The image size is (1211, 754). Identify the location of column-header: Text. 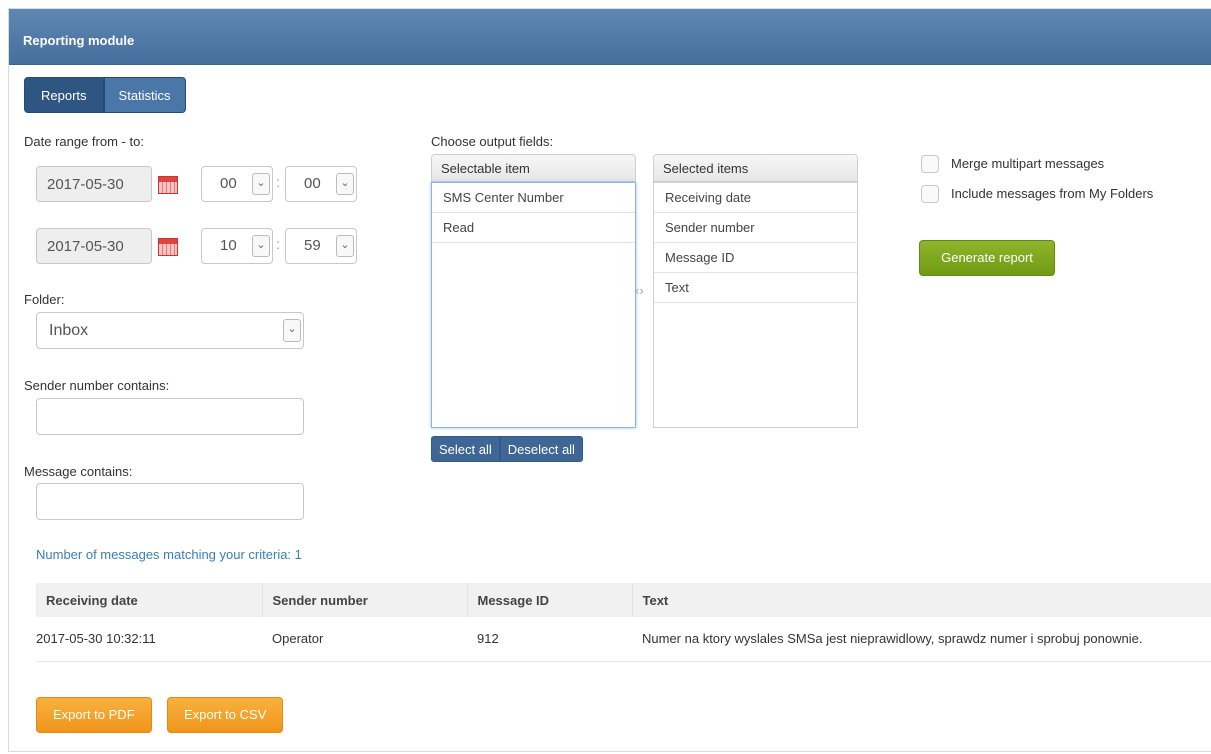
(921, 600).